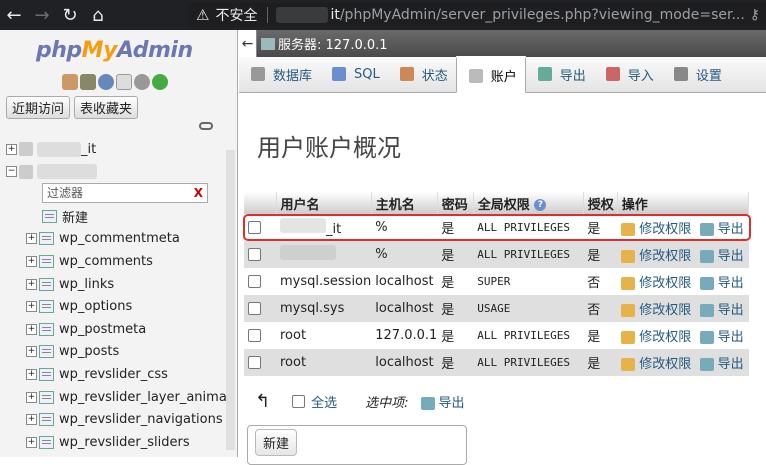 This screenshot has height=465, width=766. I want to click on tree-table-item: + wp_postmeta, so click(131, 329).